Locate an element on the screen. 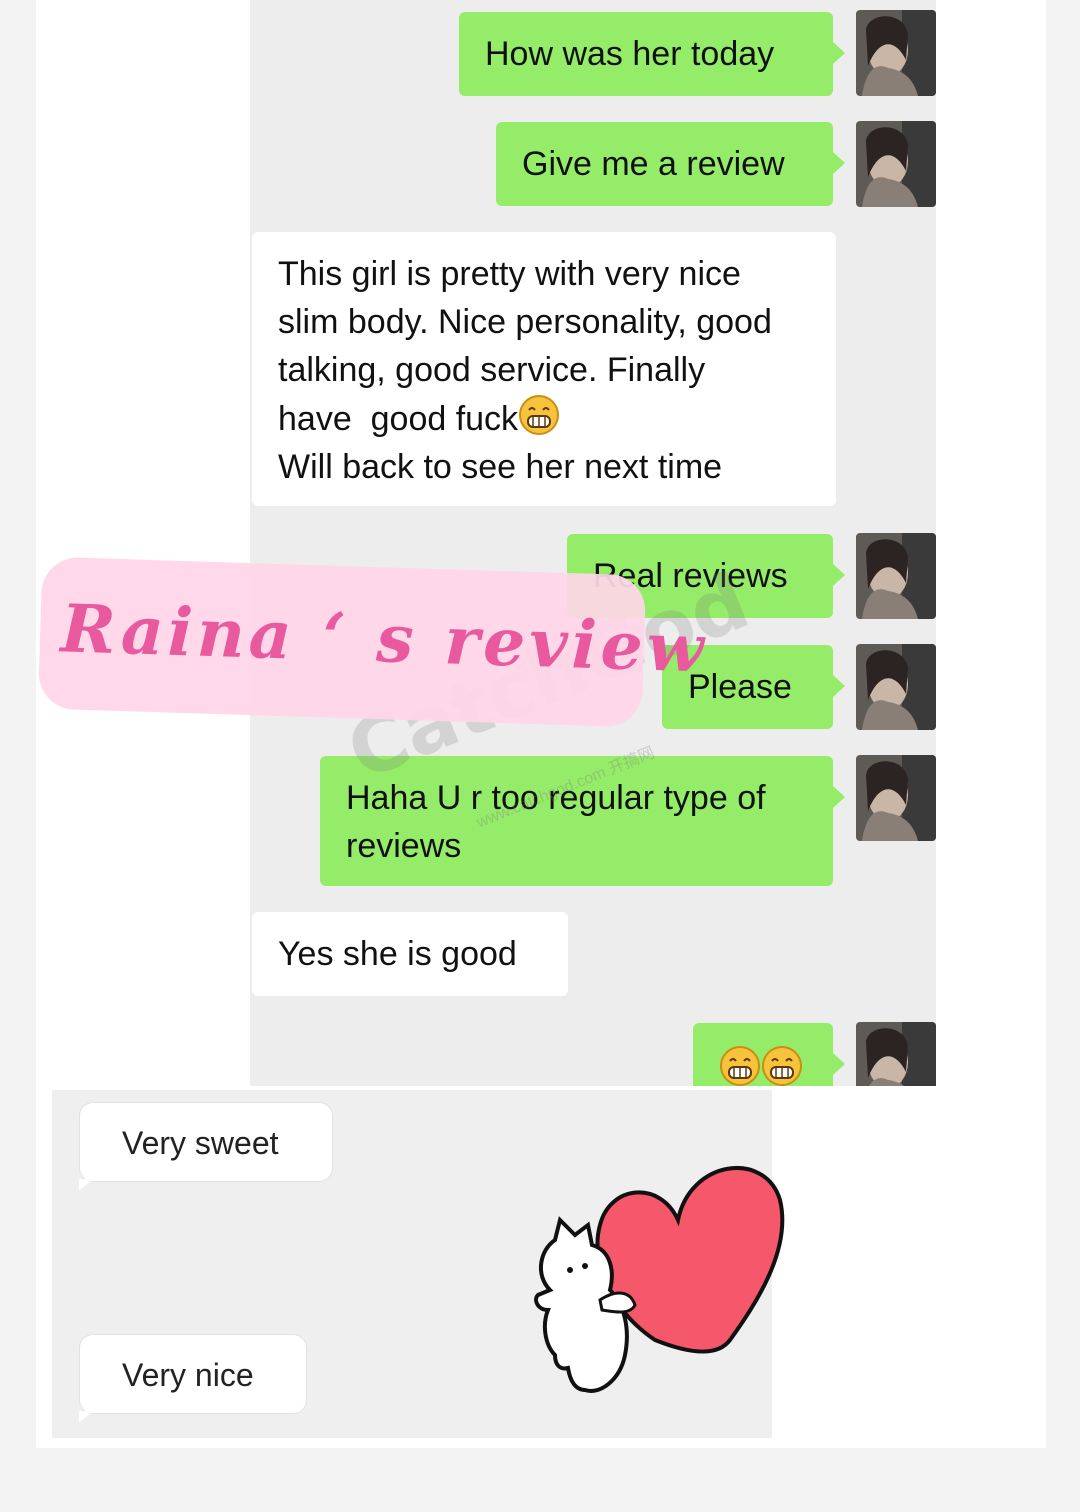 Image resolution: width=1080 pixels, height=1512 pixels. message-text: Very sweet is located at coordinates (200, 1143).